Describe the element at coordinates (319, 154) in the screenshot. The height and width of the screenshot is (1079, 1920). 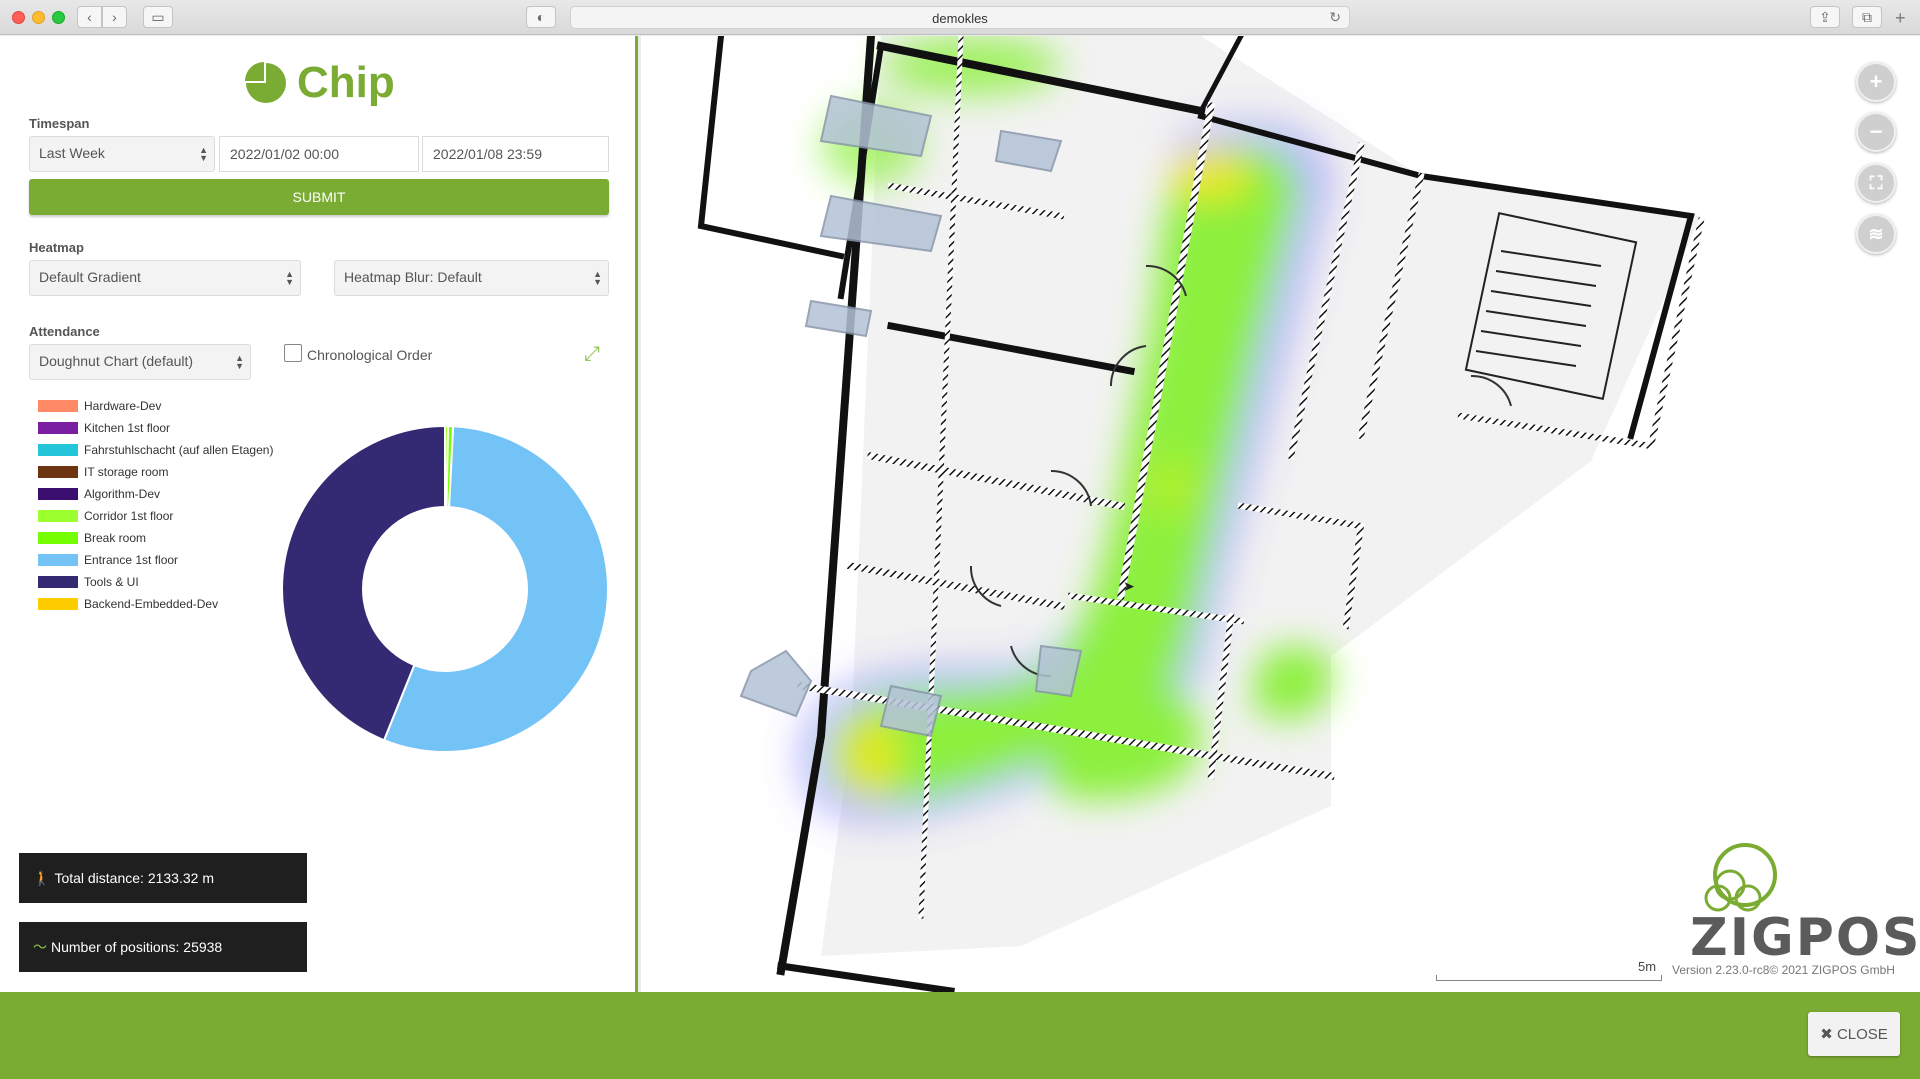
I see `start-date-input: 2022/01/02 00:00` at that location.